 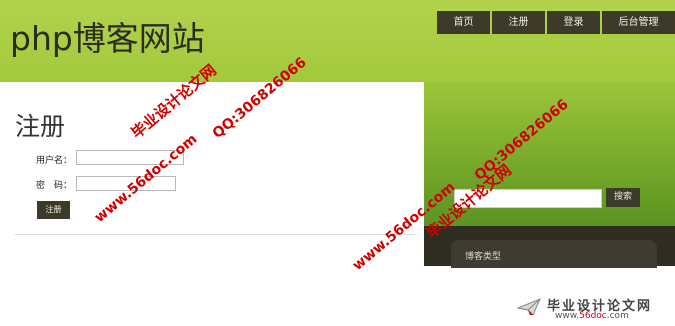 What do you see at coordinates (53, 210) in the screenshot?
I see `register-submit-button: 注册` at bounding box center [53, 210].